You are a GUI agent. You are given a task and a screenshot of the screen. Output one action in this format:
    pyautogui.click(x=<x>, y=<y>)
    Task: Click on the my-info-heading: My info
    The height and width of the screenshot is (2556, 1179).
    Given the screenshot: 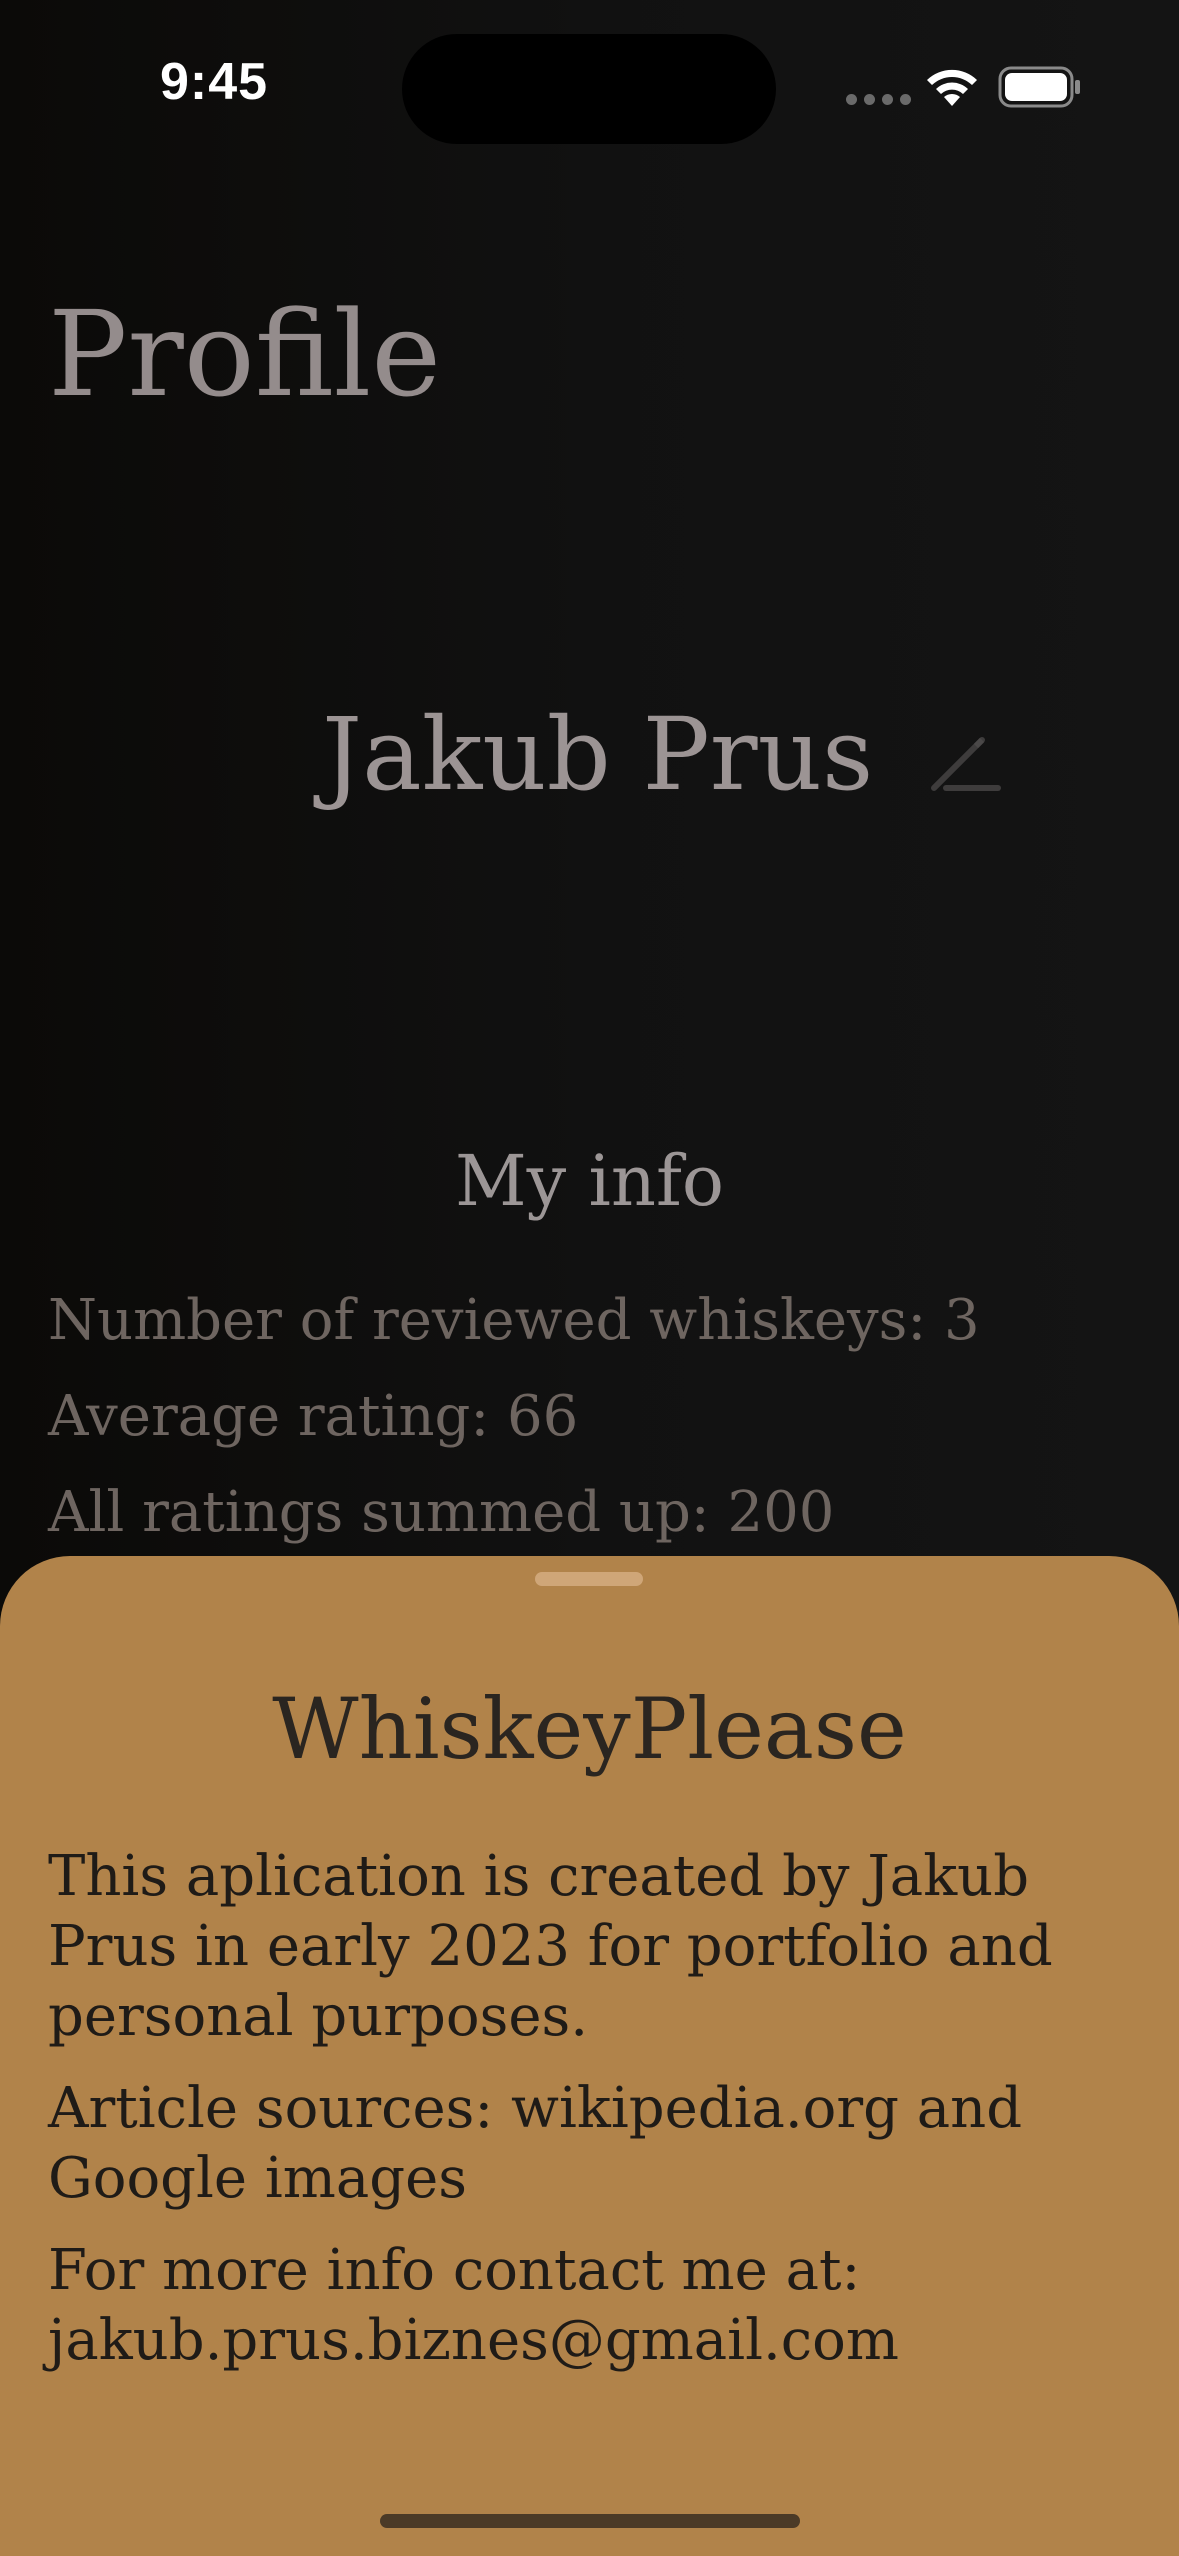 What is the action you would take?
    pyautogui.click(x=589, y=1181)
    